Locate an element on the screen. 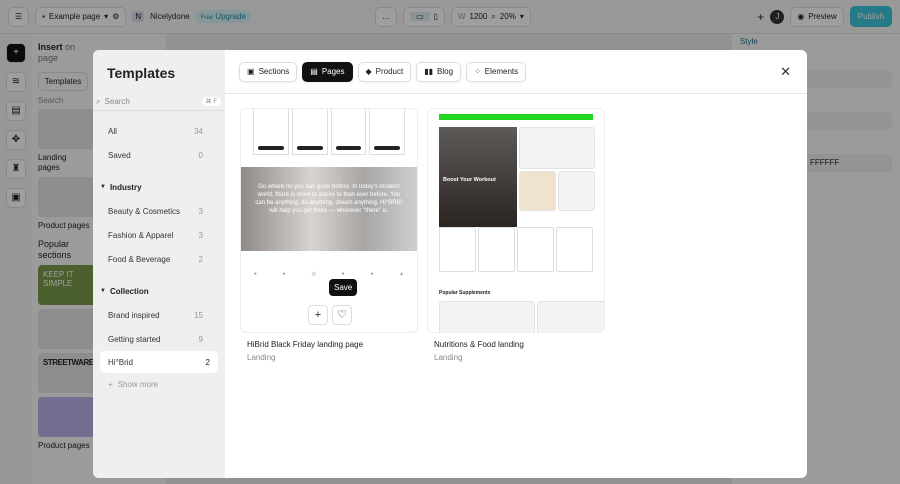  category-label: Hi°Brid is located at coordinates (120, 362).